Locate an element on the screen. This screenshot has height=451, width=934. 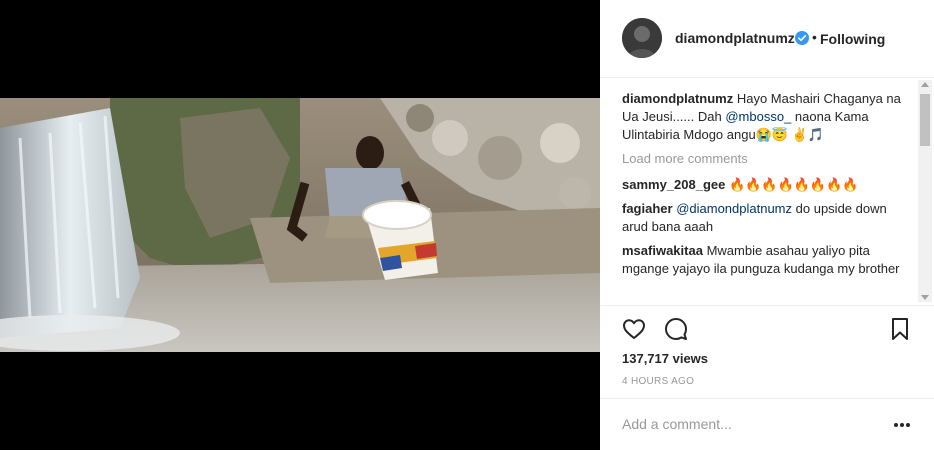
comment-icon is located at coordinates (676, 329).